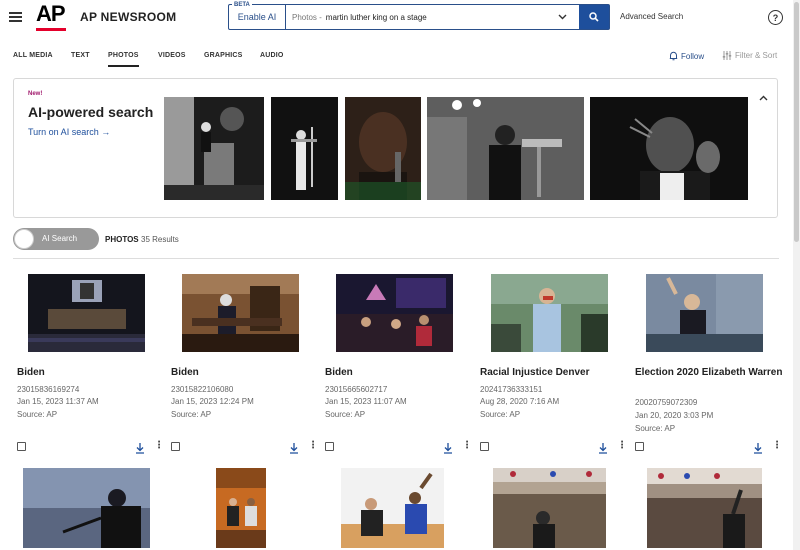 The height and width of the screenshot is (550, 800). Describe the element at coordinates (212, 401) in the screenshot. I see `card-date: Jan 15, 2023 12:24 PM` at that location.